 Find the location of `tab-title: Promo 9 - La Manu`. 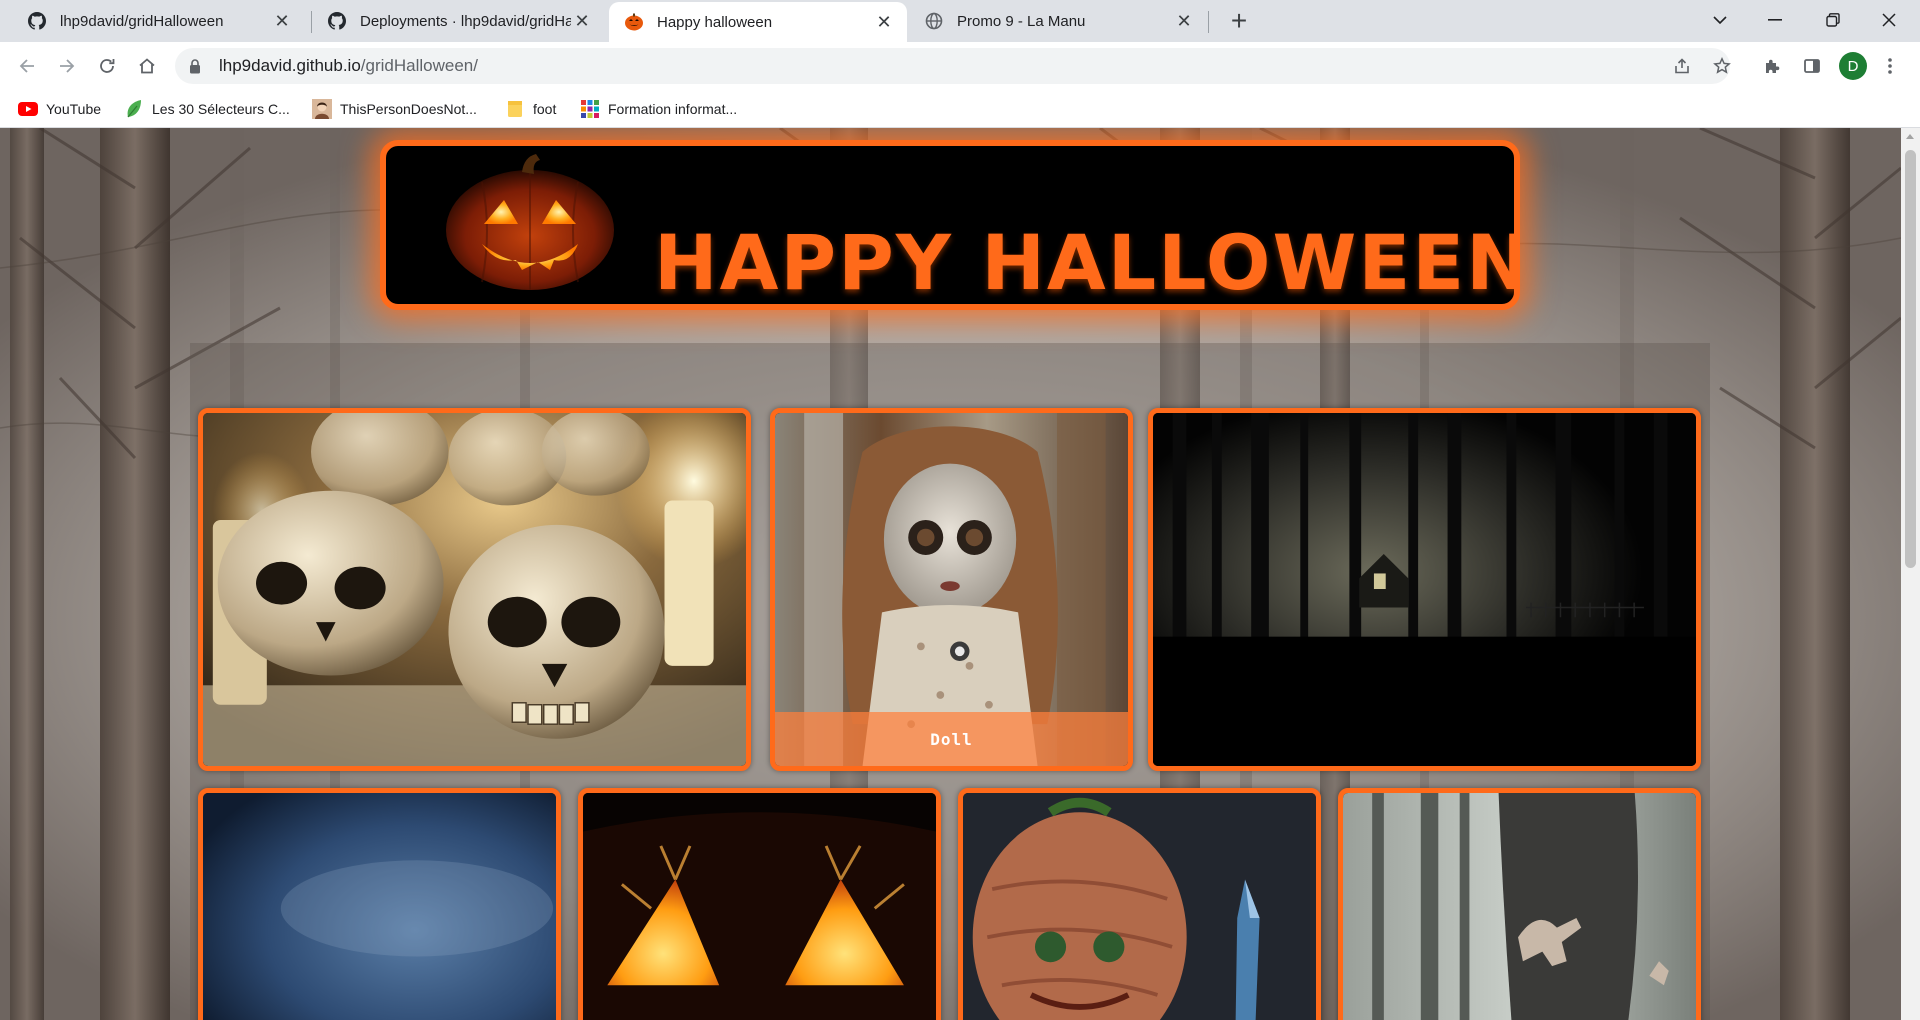

tab-title: Promo 9 - La Manu is located at coordinates (1021, 21).